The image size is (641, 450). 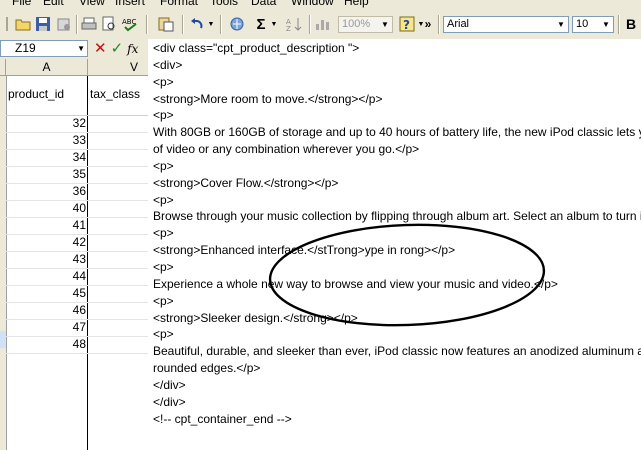 What do you see at coordinates (46, 157) in the screenshot?
I see `product-id-cell: 34` at bounding box center [46, 157].